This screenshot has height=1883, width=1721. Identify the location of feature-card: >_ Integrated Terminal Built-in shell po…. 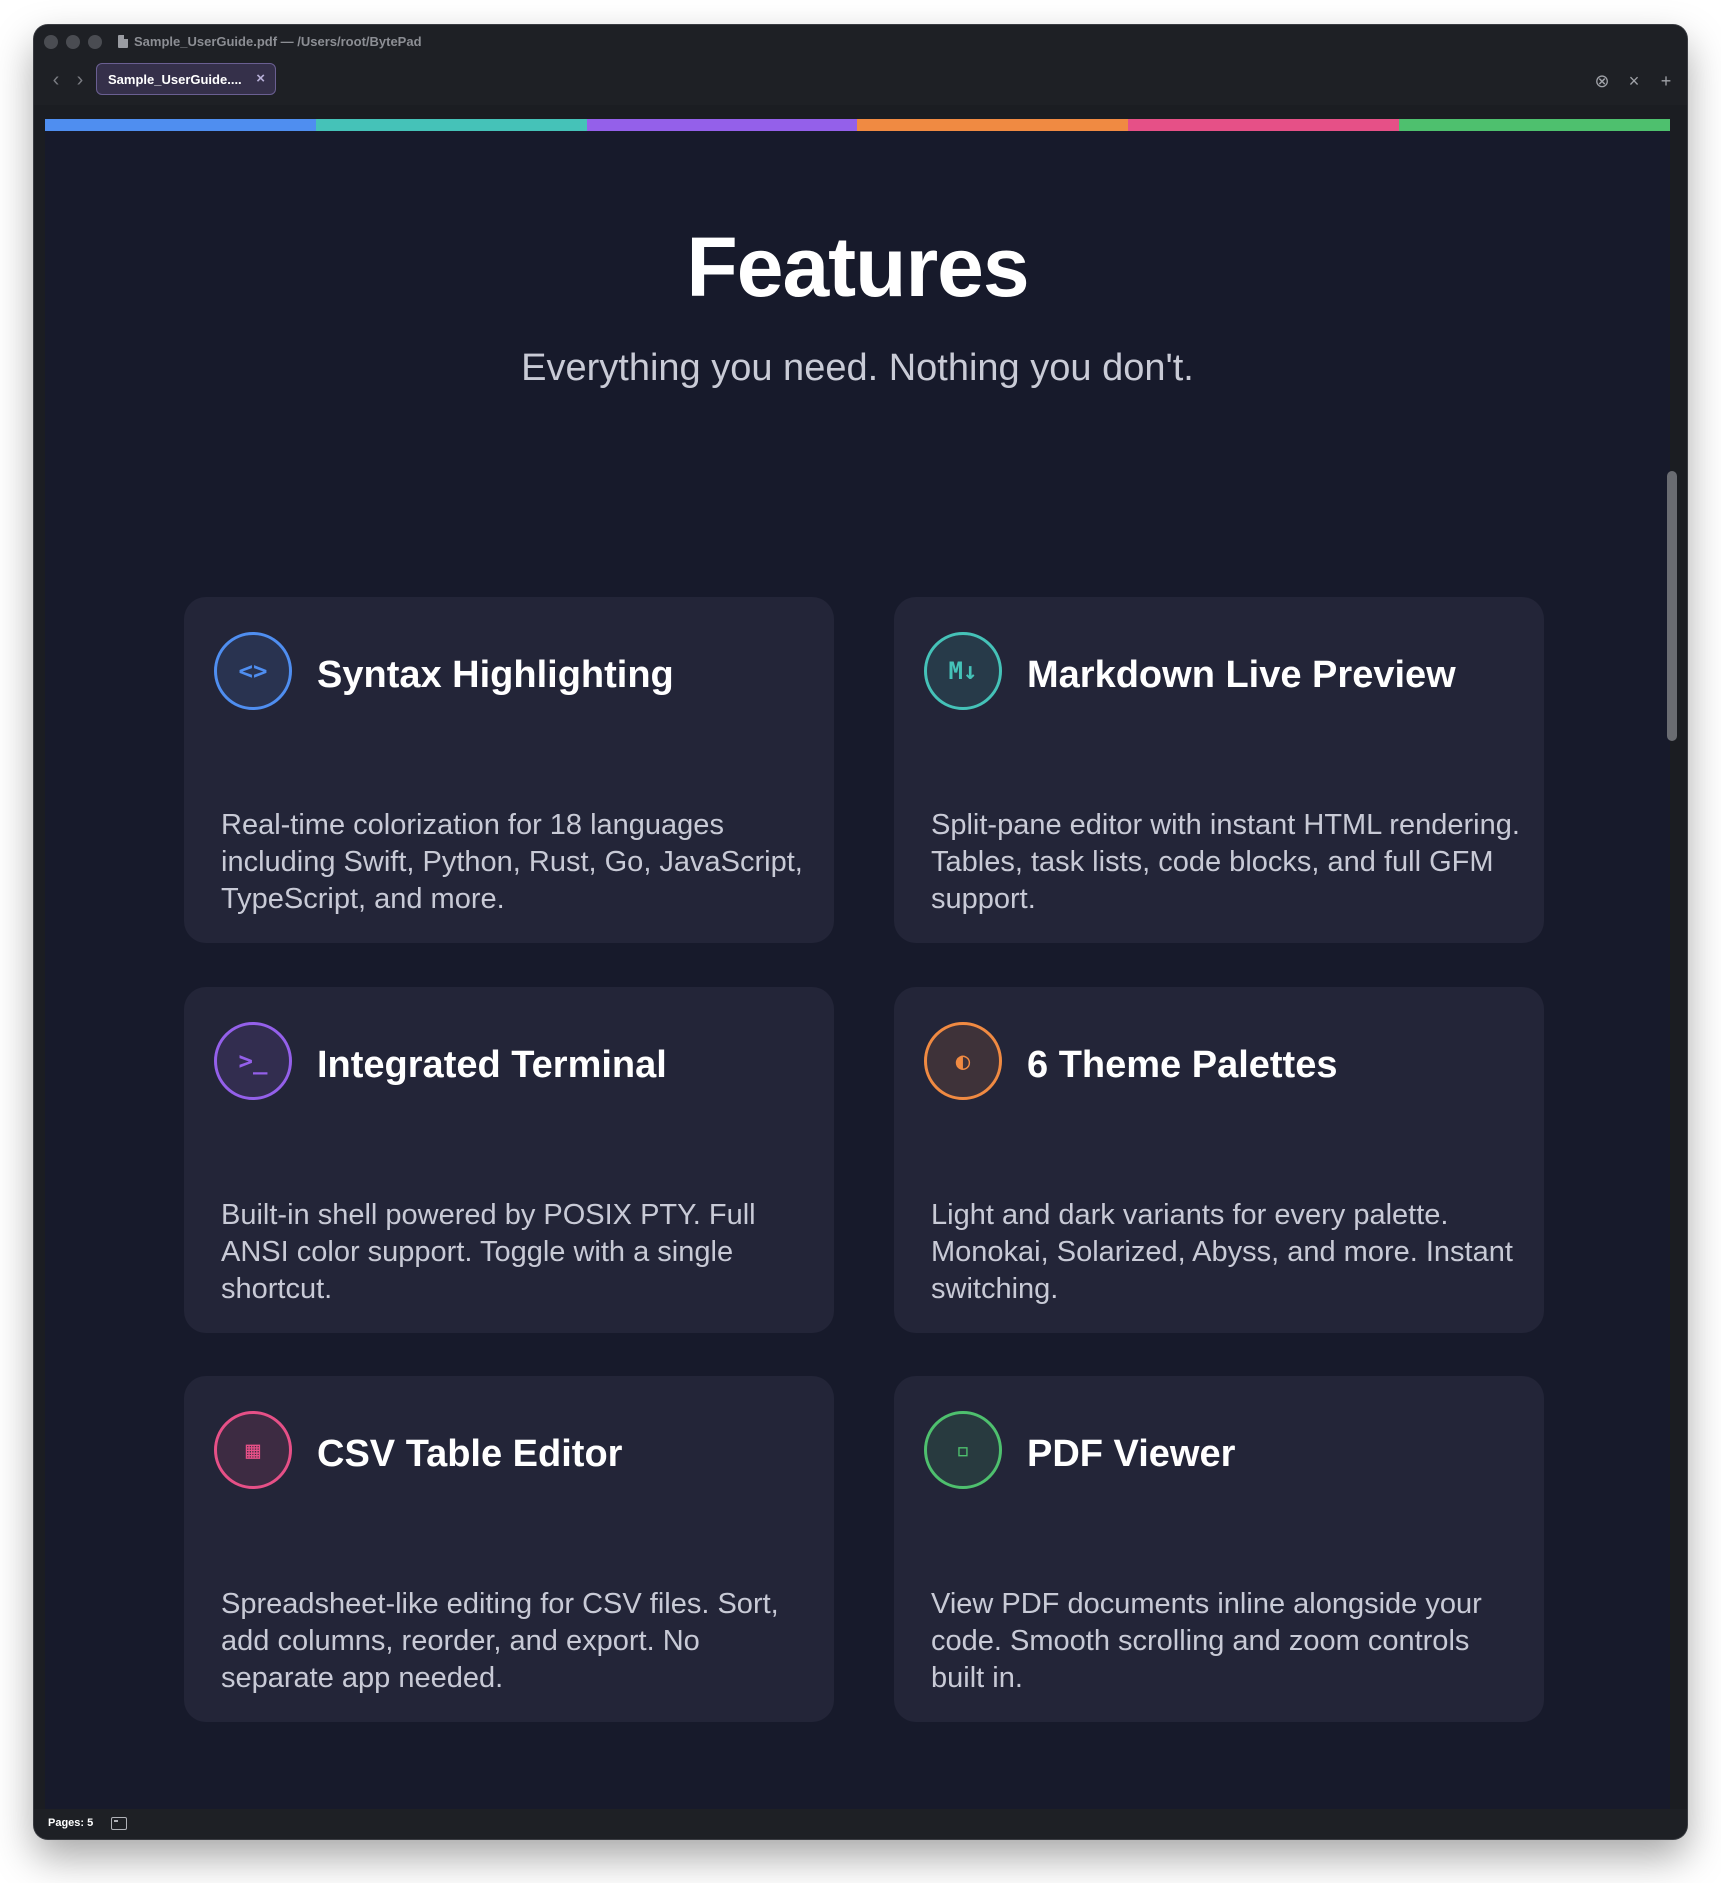
(509, 1160).